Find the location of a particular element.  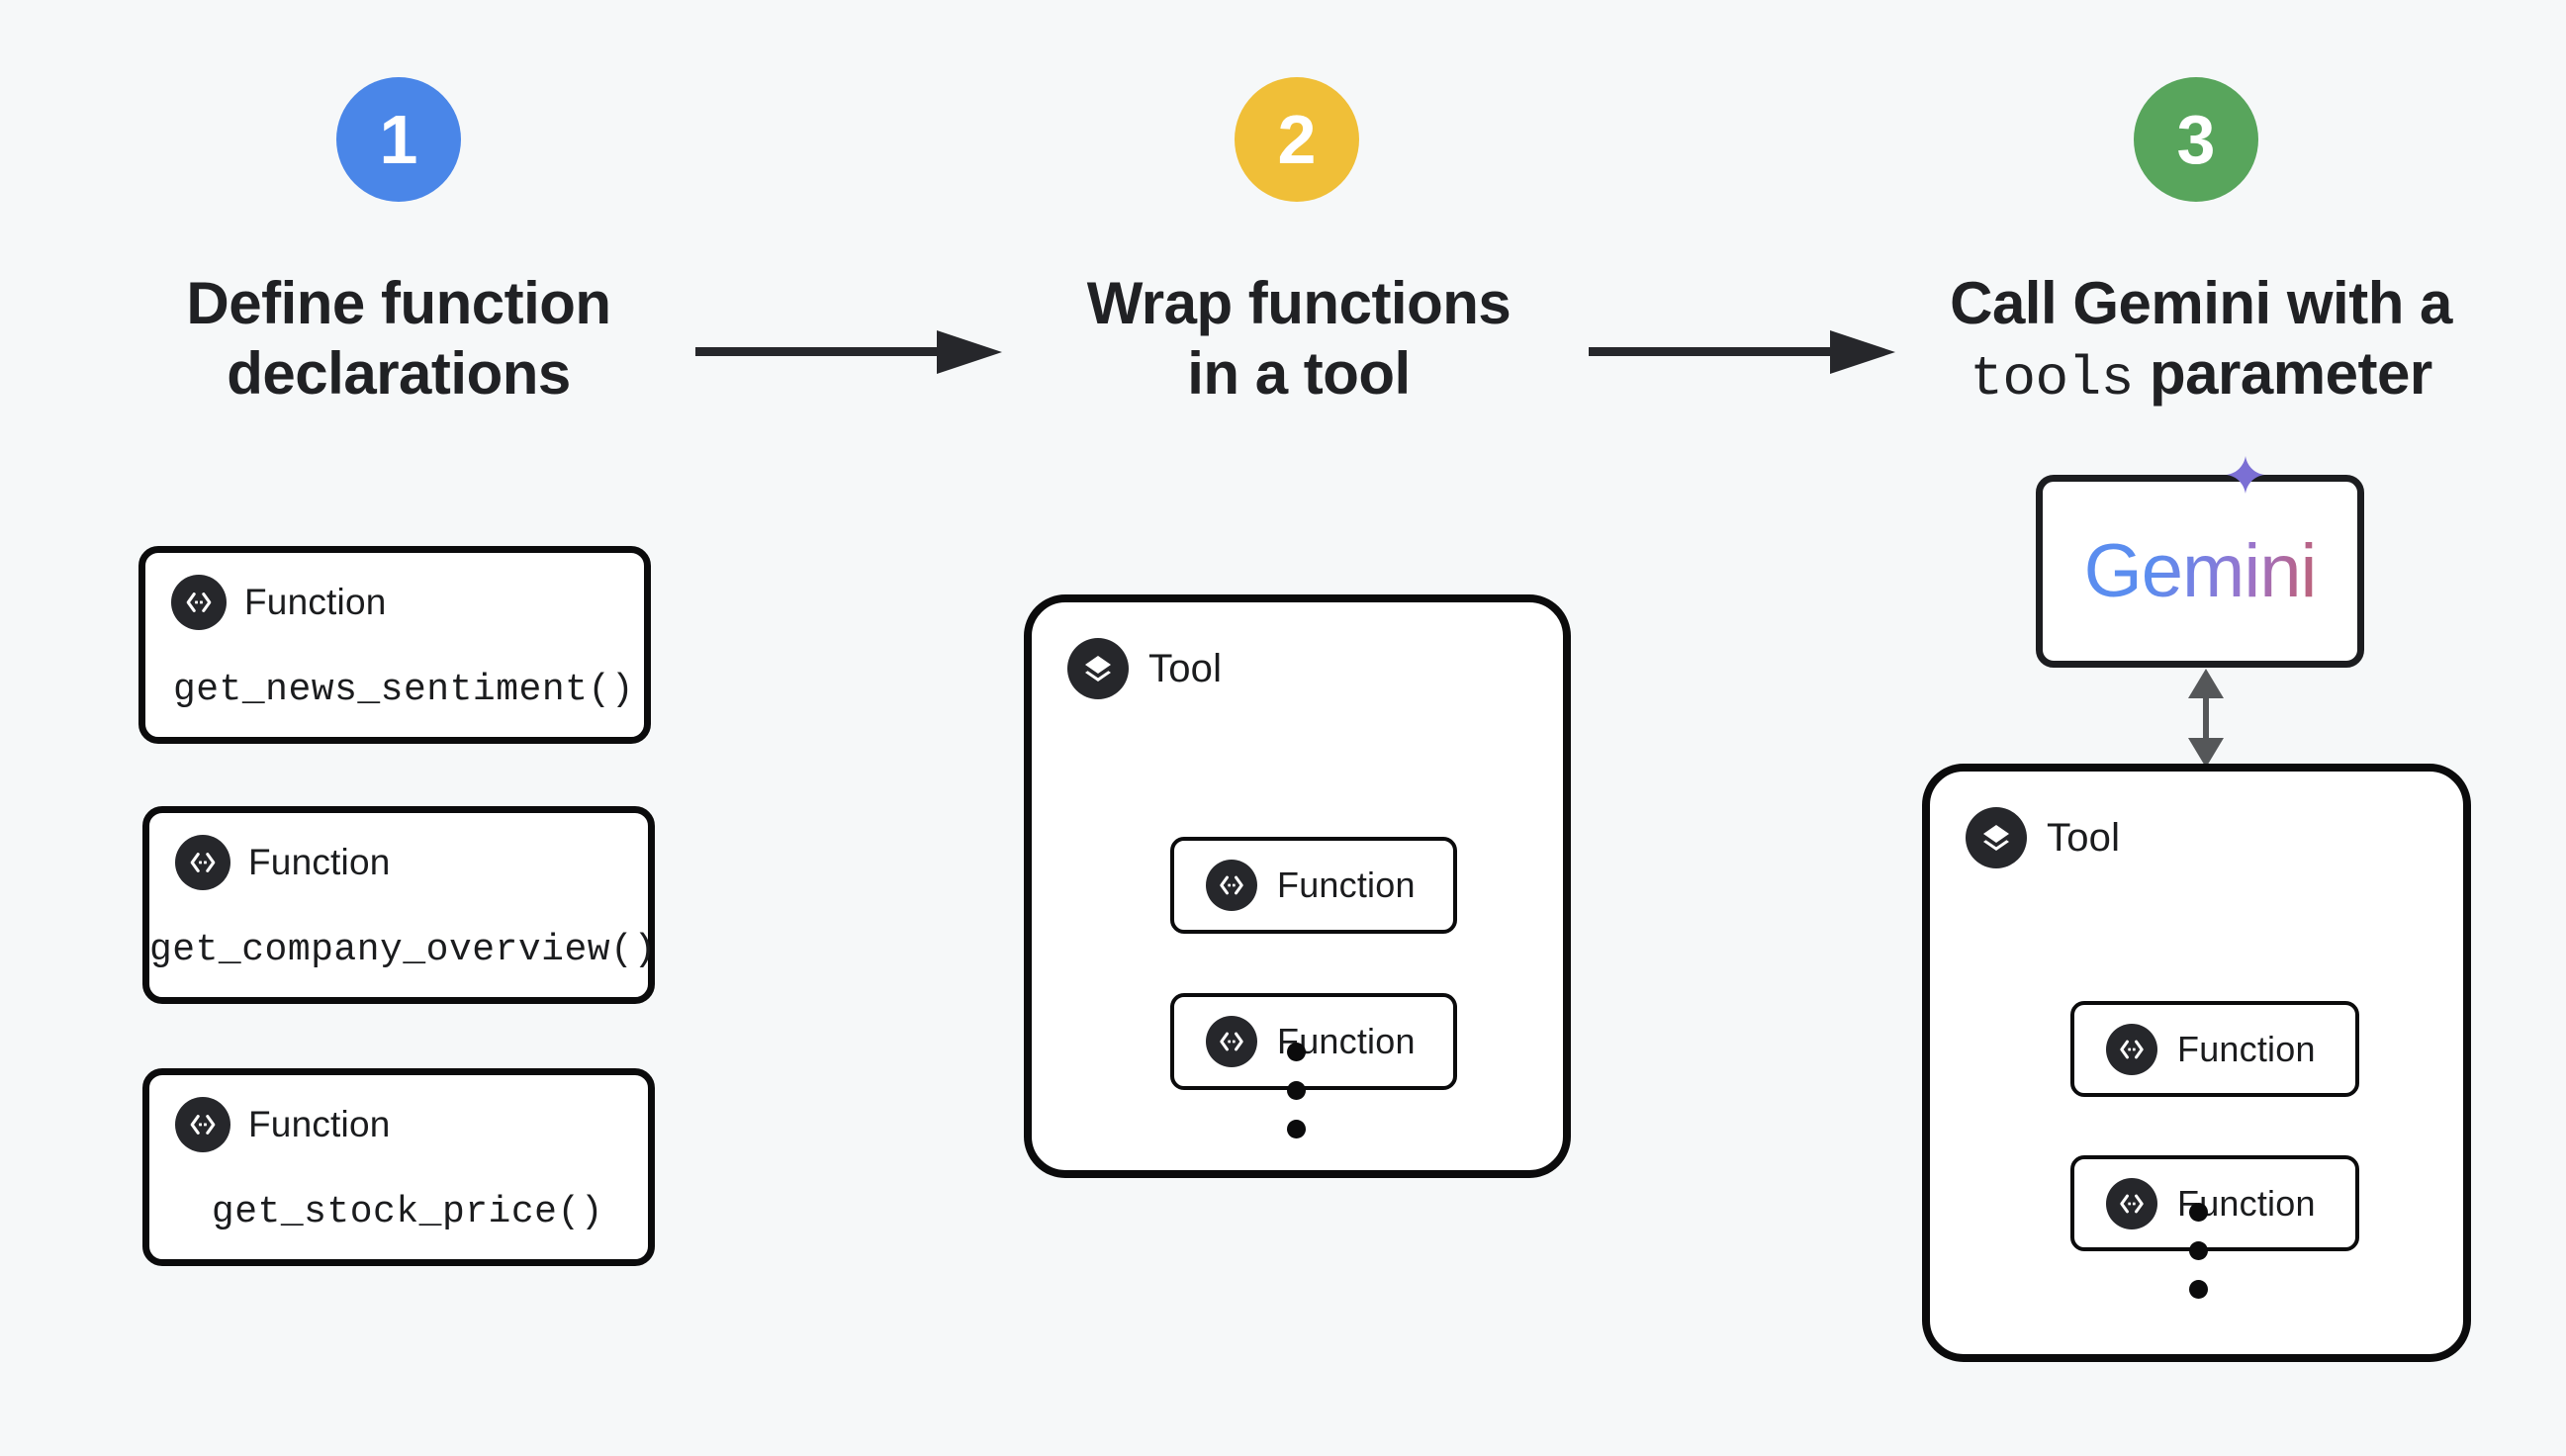

step-badge-3-number: 3 is located at coordinates (2196, 139).